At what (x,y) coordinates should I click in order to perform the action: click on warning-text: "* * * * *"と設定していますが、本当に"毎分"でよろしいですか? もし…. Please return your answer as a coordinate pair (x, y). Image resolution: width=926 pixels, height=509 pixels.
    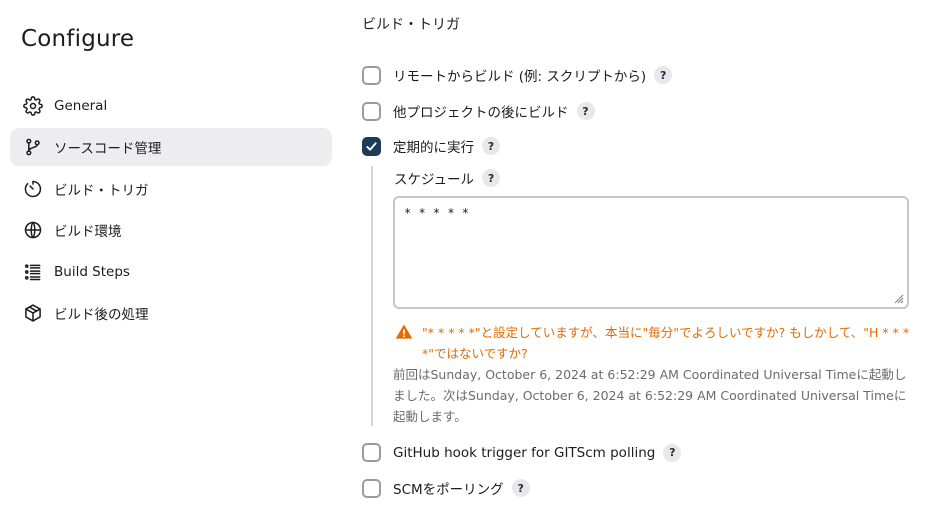
    Looking at the image, I should click on (666, 343).